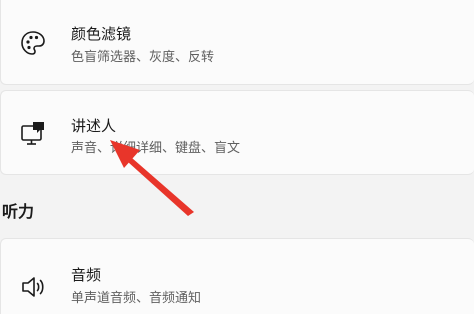 The height and width of the screenshot is (314, 474). Describe the element at coordinates (33, 43) in the screenshot. I see `palette-icon` at that location.